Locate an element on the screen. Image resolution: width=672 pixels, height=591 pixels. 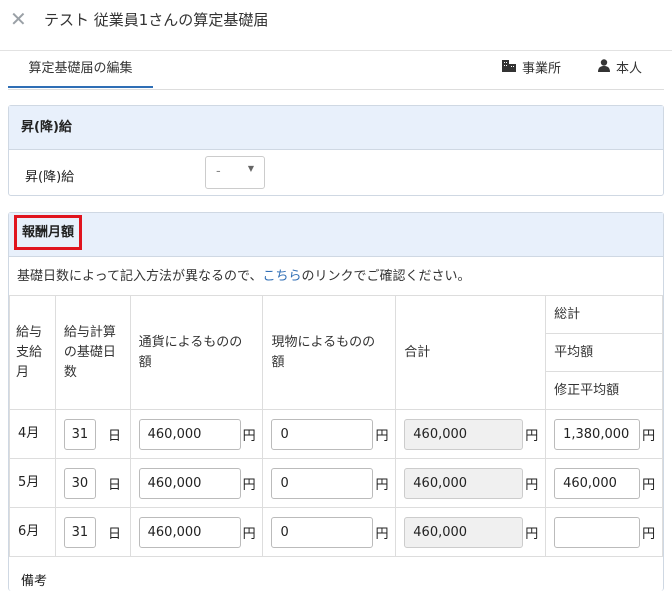
month-cell: 4月 is located at coordinates (29, 433).